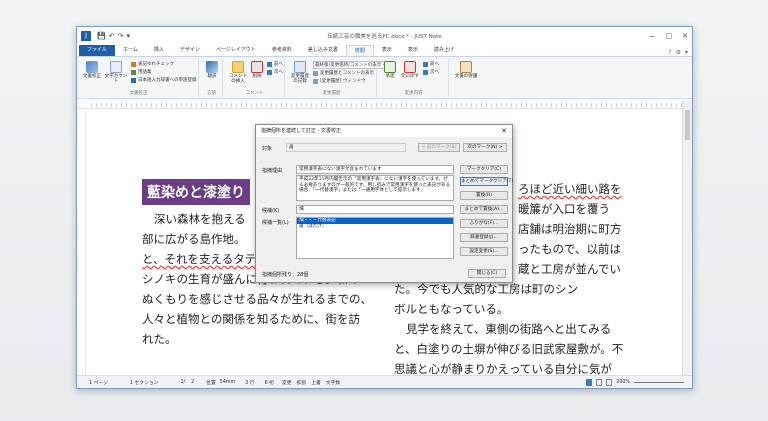 The image size is (768, 421). Describe the element at coordinates (375, 227) in the screenshot. I see `list-item: 畠（はたけ）` at that location.